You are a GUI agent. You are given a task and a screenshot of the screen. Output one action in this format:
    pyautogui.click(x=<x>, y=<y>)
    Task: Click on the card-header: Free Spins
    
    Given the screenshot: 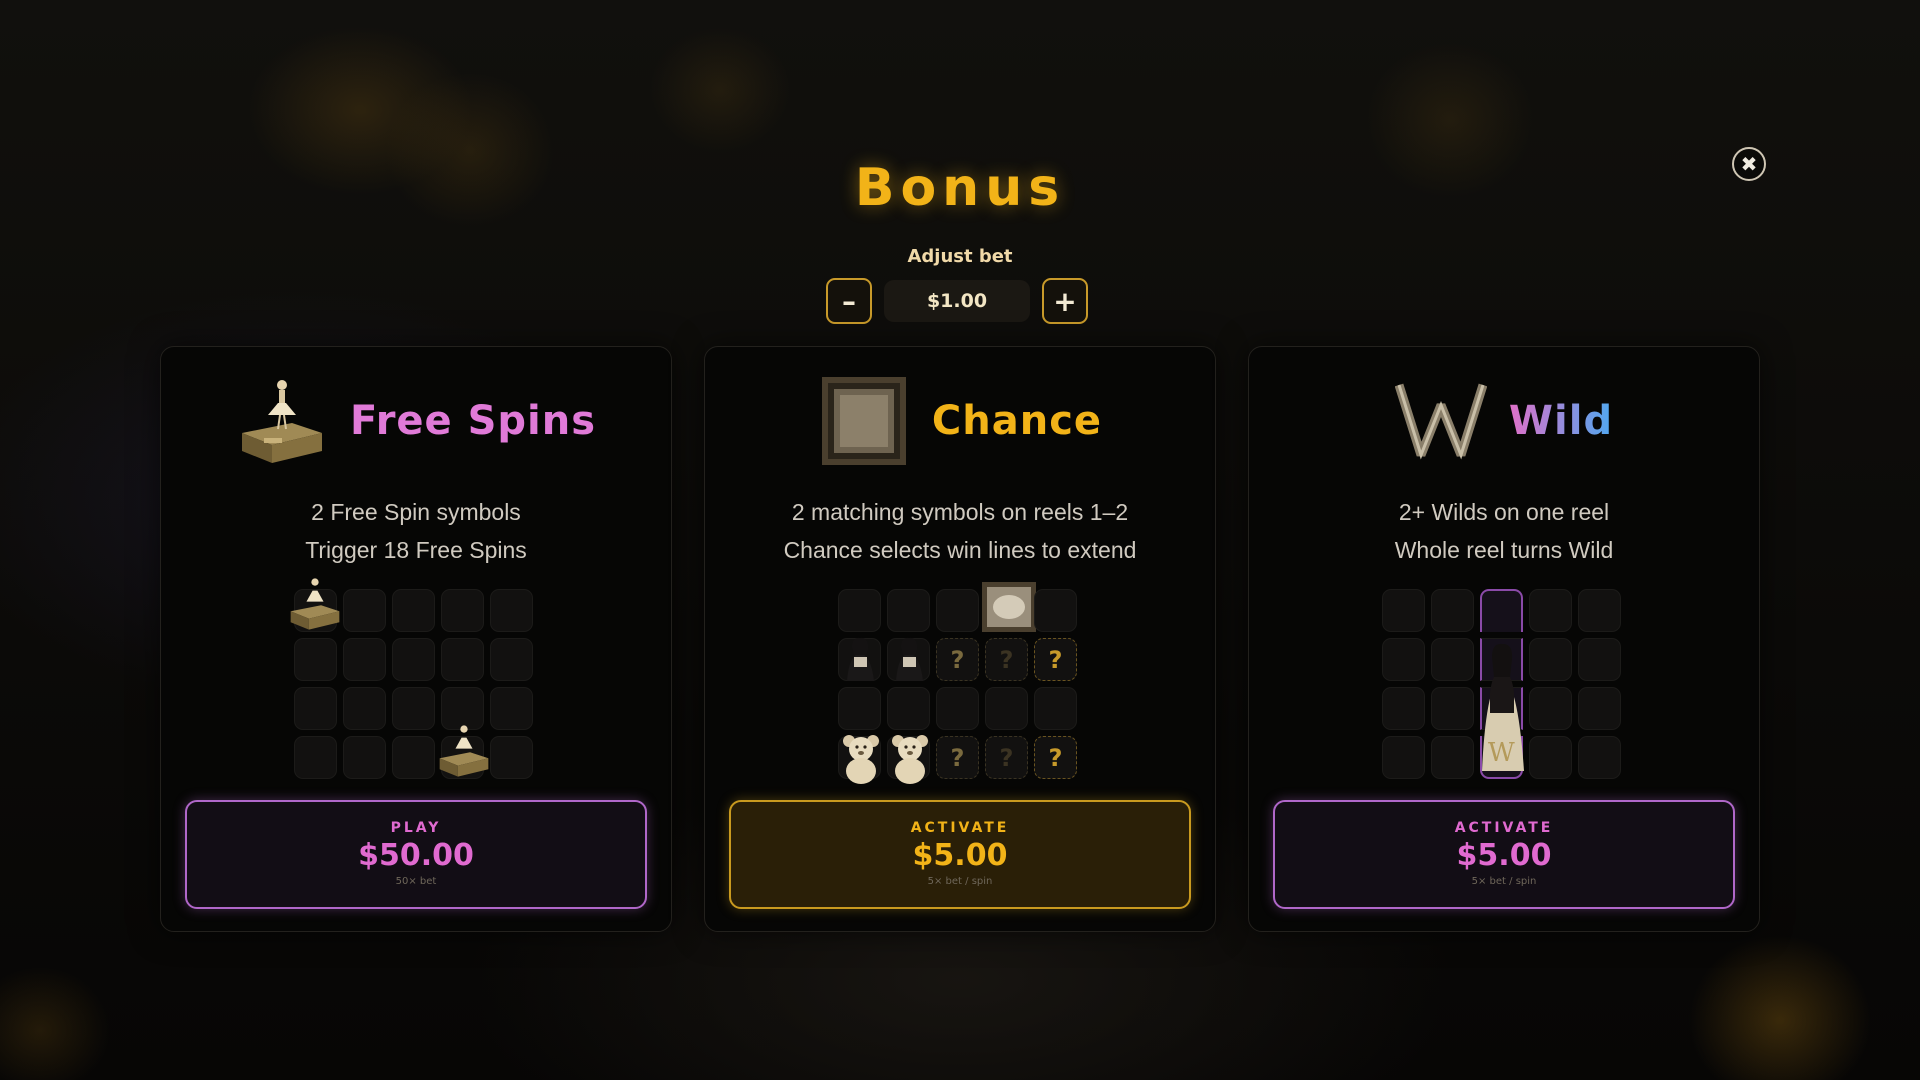 What is the action you would take?
    pyautogui.click(x=416, y=421)
    